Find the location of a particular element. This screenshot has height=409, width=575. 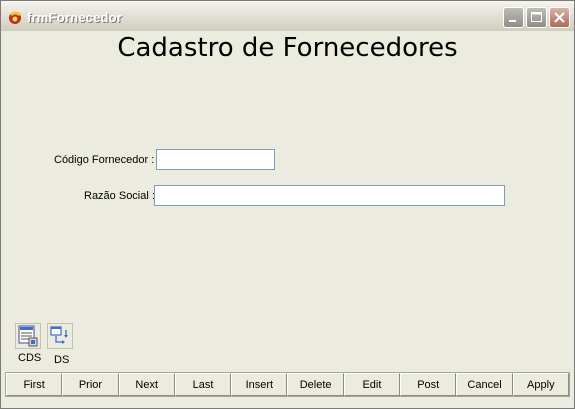

nav-prior-button: Prior is located at coordinates (90, 384).